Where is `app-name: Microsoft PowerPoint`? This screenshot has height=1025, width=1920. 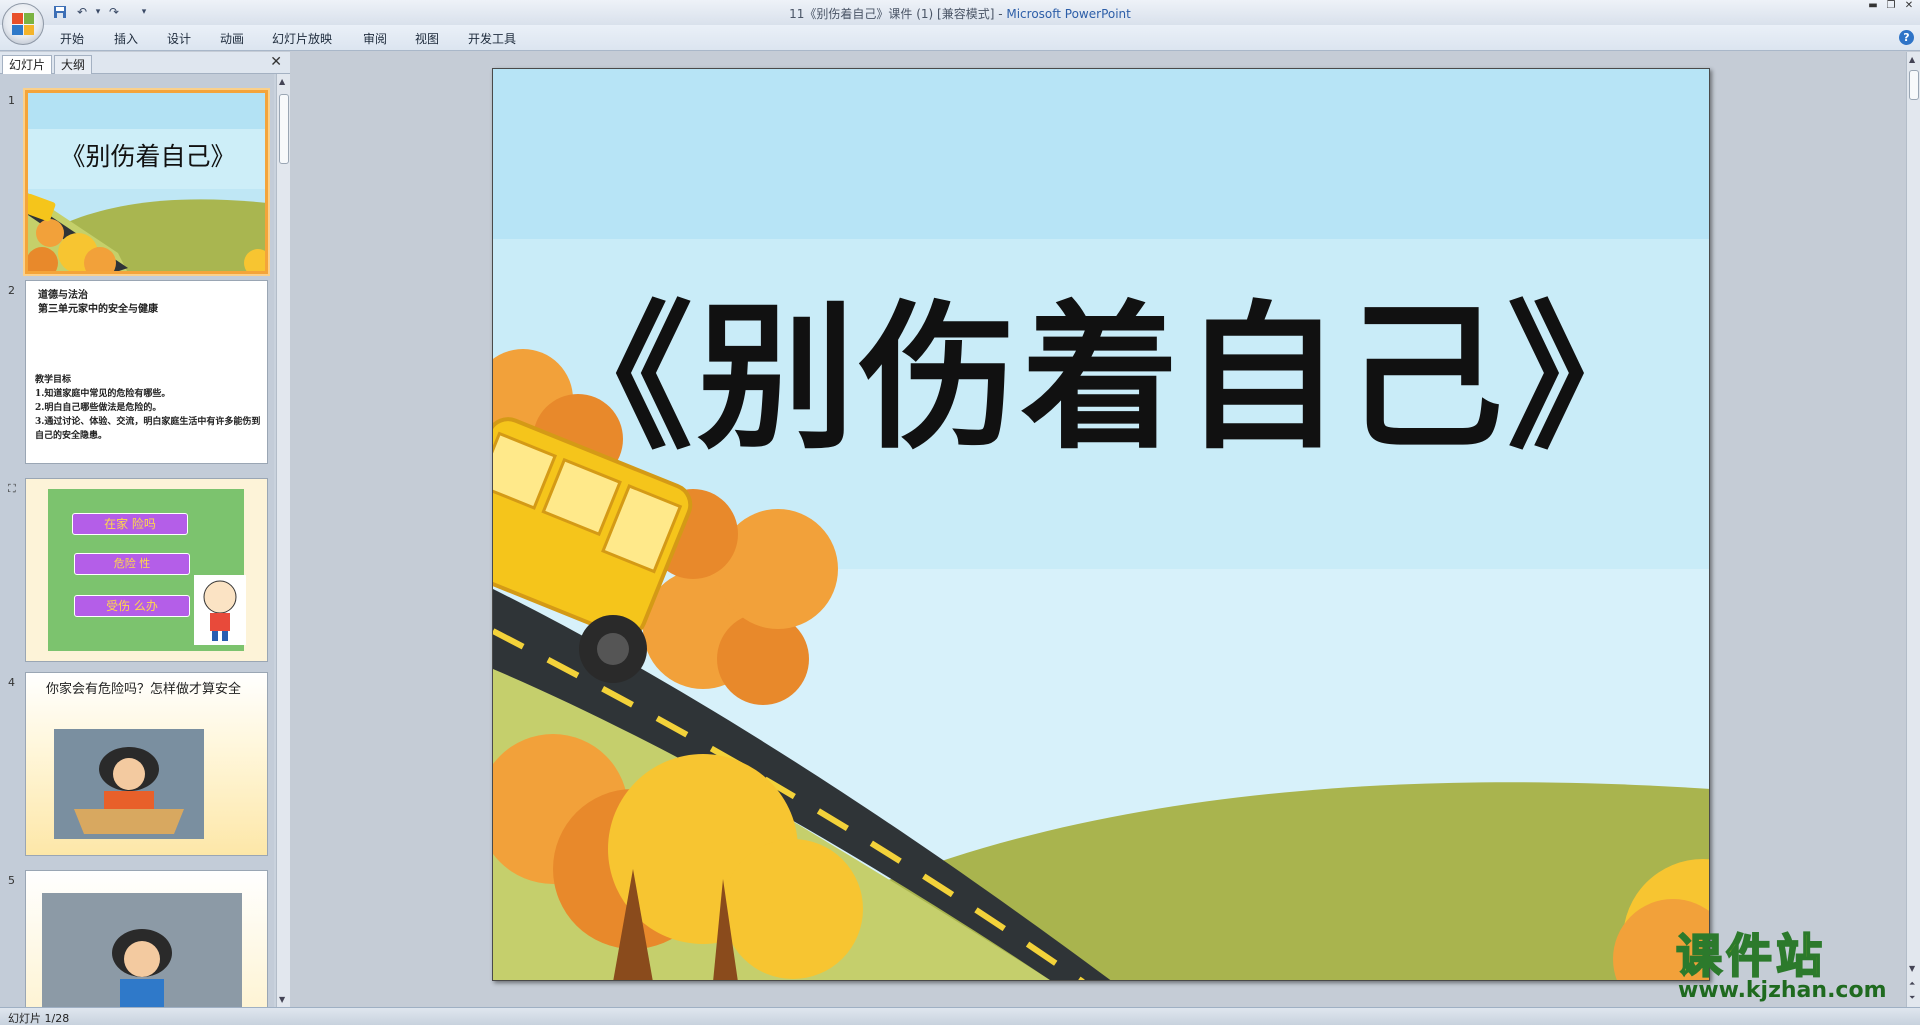 app-name: Microsoft PowerPoint is located at coordinates (1068, 14).